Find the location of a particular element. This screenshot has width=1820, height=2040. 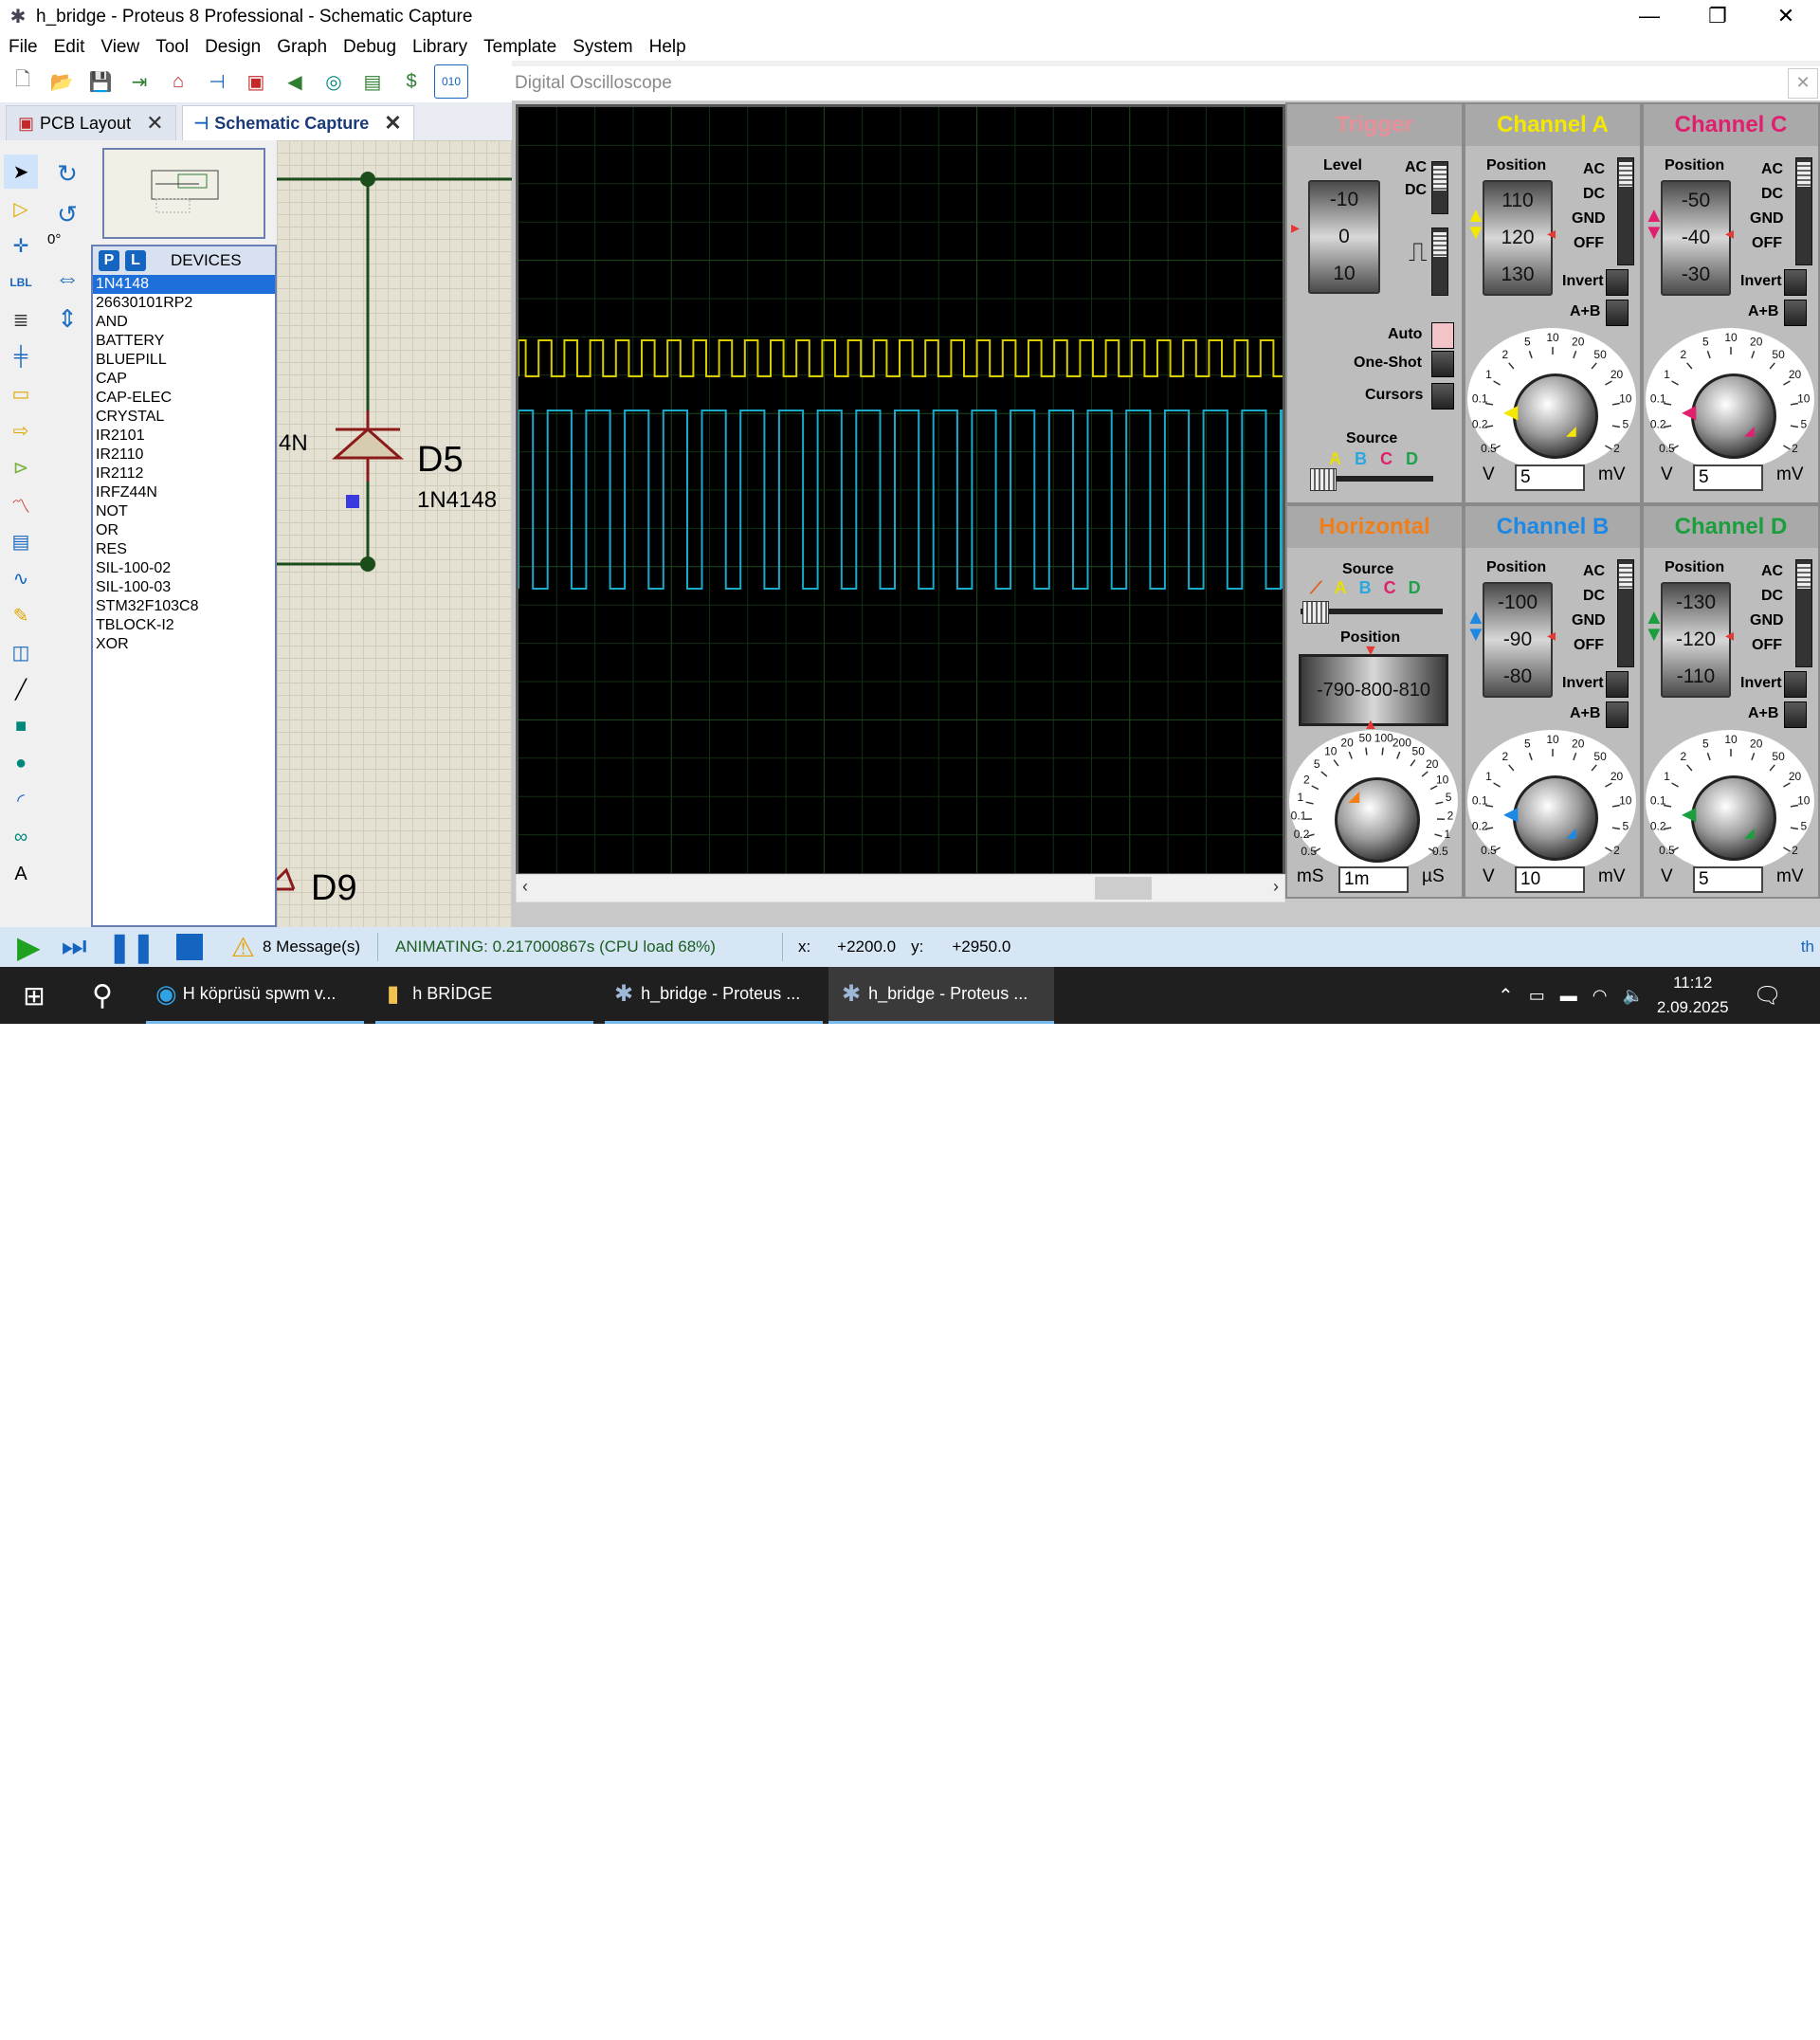

channel-d-sum-toggle is located at coordinates (1795, 715).